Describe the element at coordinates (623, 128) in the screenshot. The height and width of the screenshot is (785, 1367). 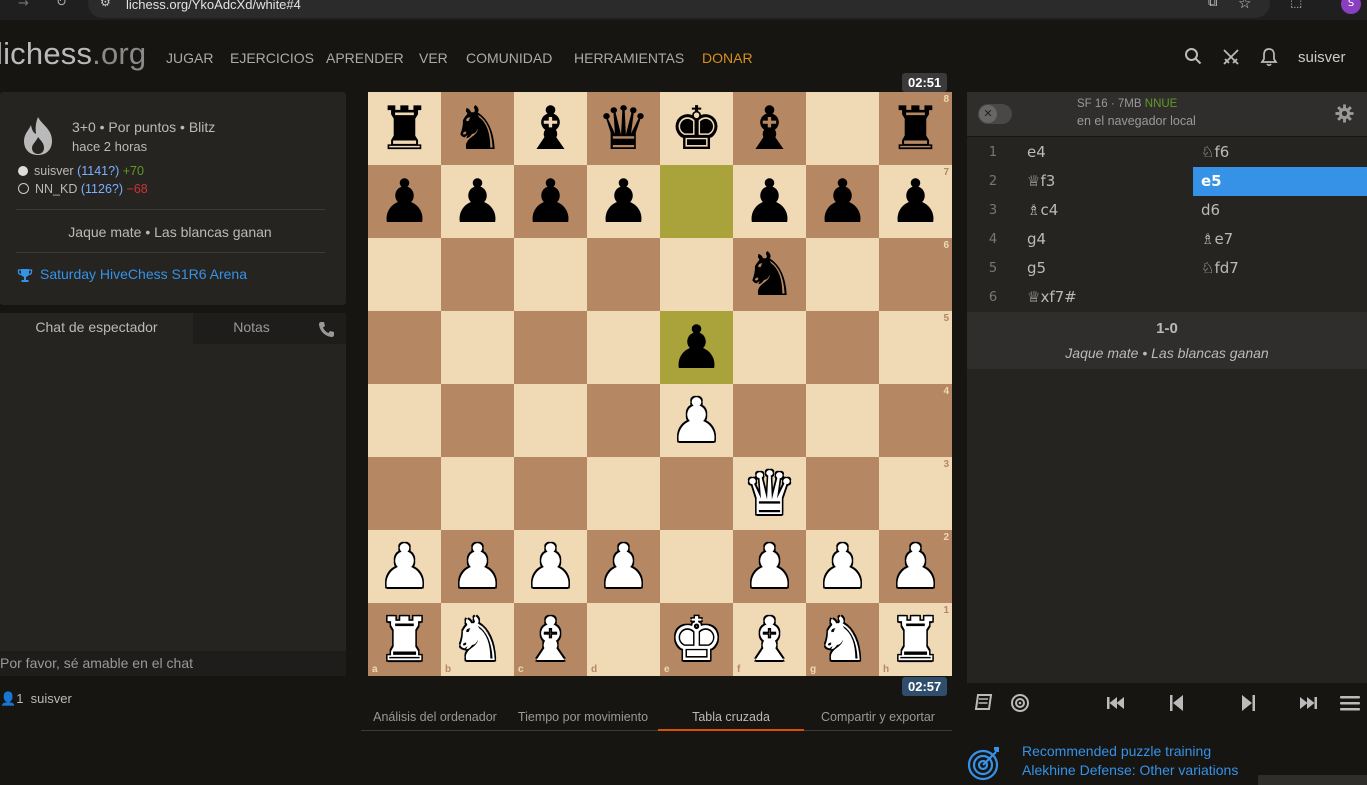
I see `square-d8: ♛` at that location.